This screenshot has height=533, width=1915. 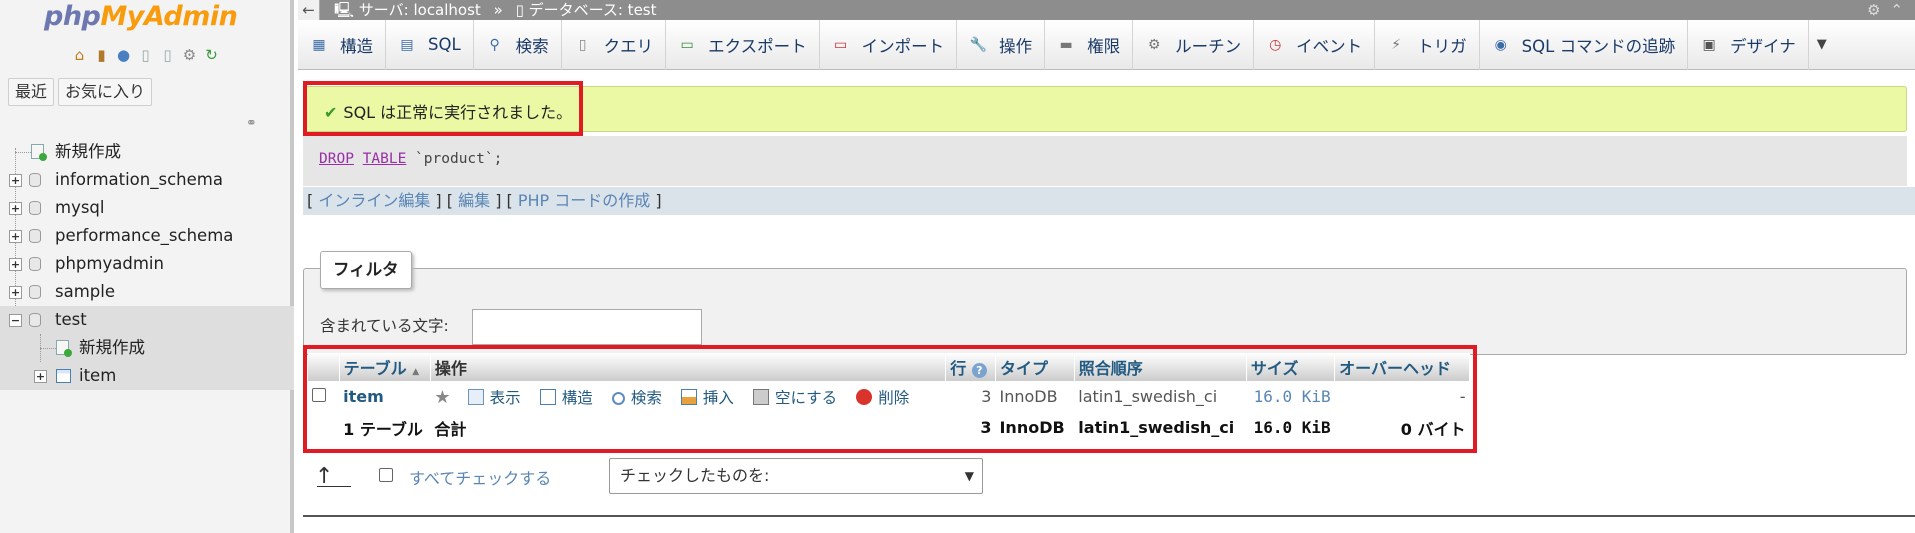 I want to click on filter-legend: フィルタ, so click(x=366, y=270).